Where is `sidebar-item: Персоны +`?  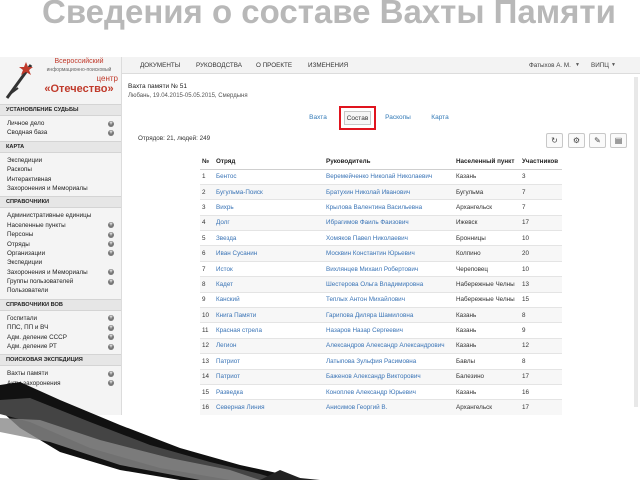
sidebar-item: Персоны + is located at coordinates (60, 234).